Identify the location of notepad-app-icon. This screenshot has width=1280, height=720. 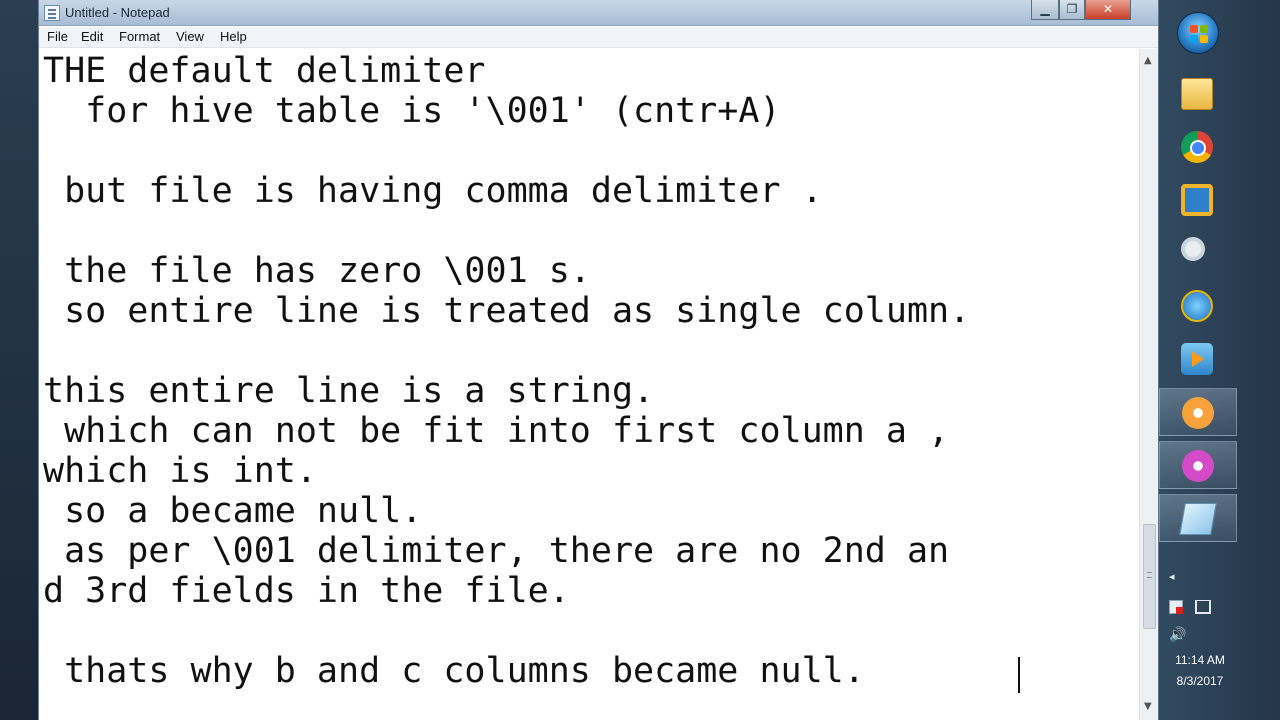
(52, 13).